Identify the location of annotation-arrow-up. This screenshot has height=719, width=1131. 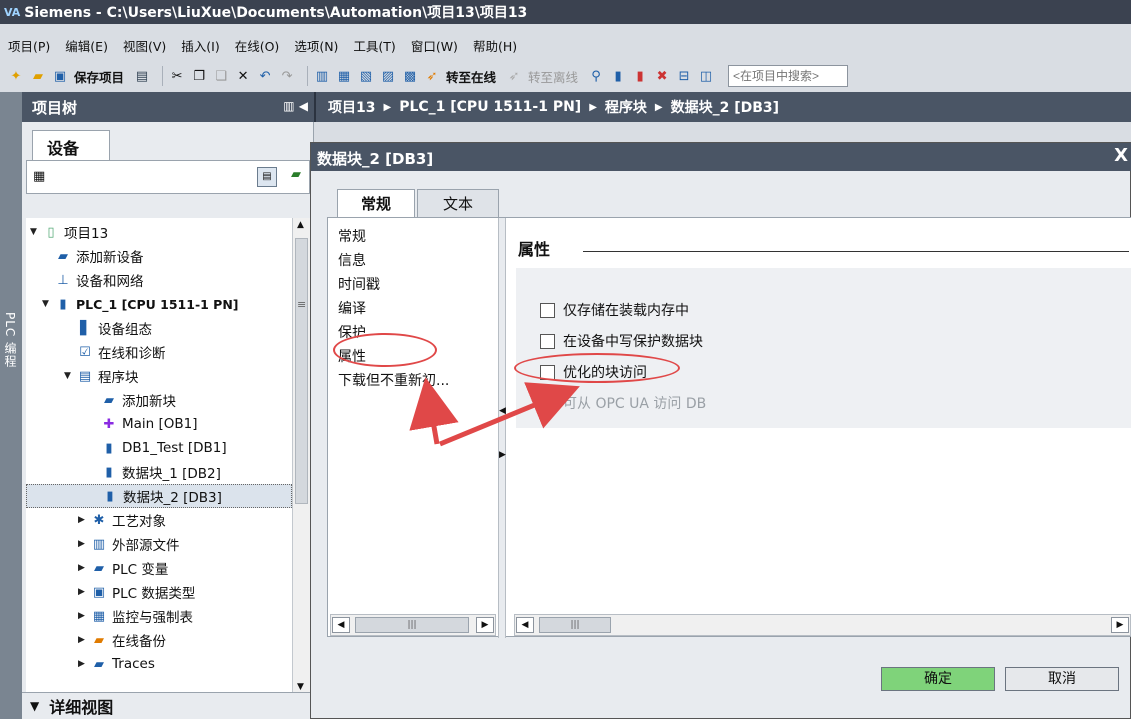
(434, 411).